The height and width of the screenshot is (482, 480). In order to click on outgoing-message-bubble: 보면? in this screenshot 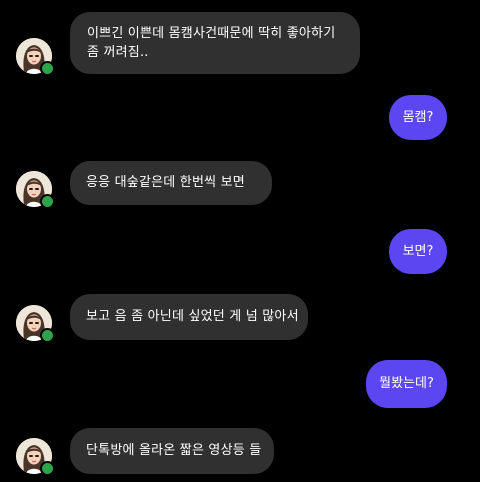, I will do `click(418, 251)`.